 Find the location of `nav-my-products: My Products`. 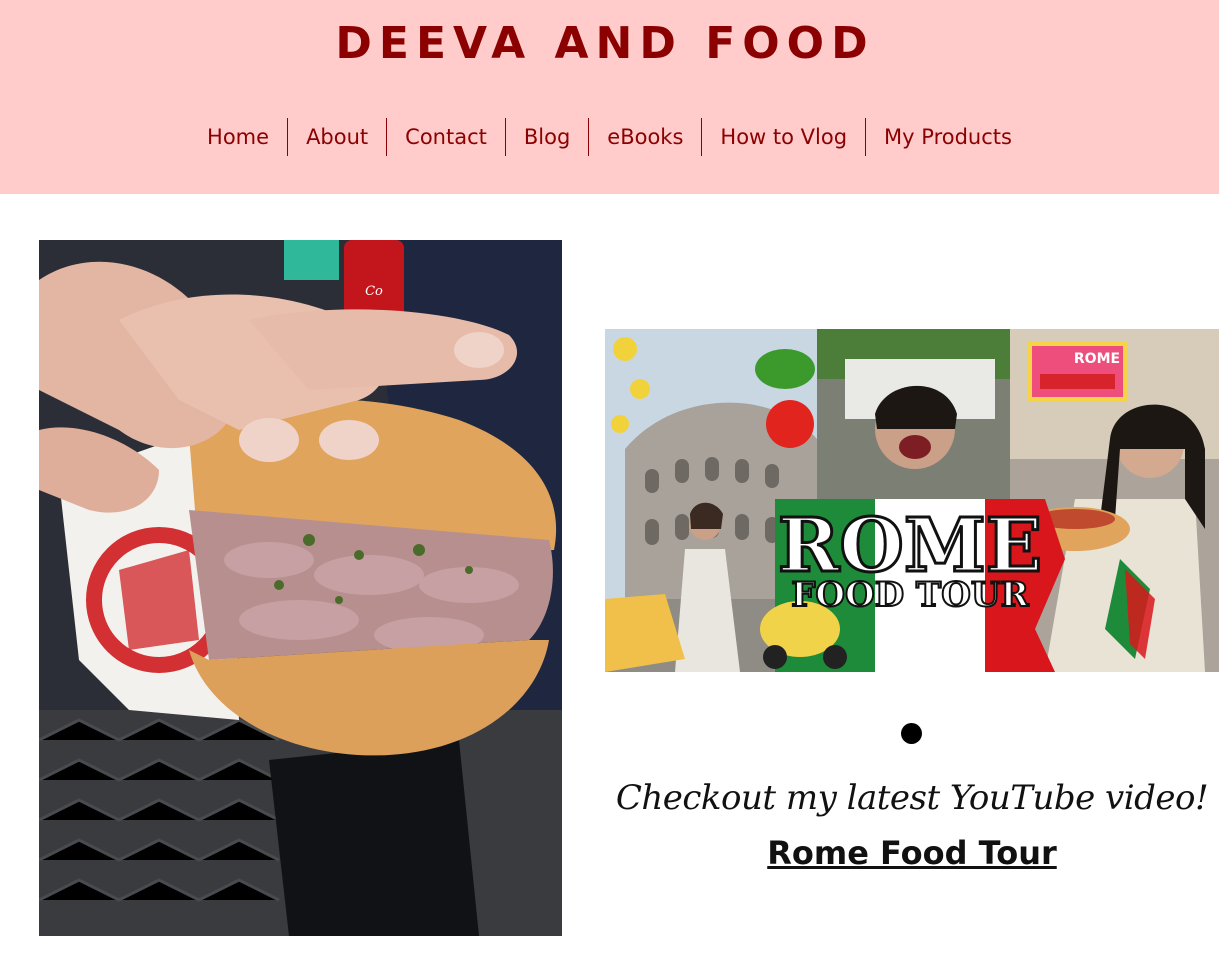

nav-my-products: My Products is located at coordinates (947, 137).